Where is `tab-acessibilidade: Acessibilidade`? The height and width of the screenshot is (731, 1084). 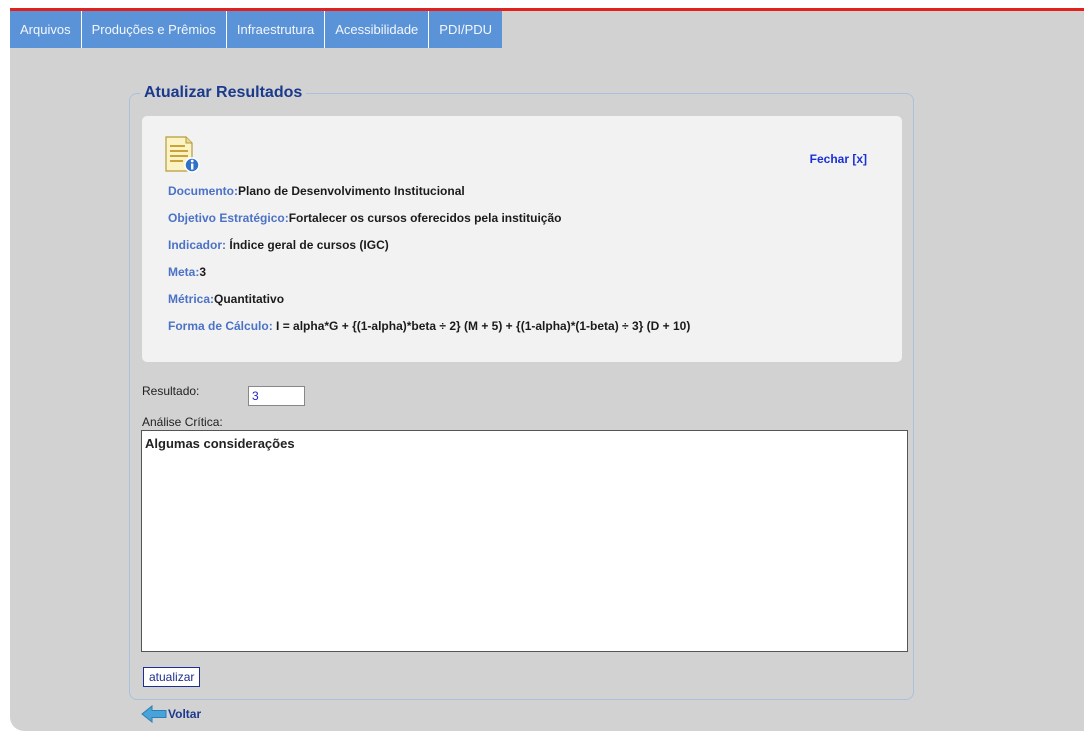 tab-acessibilidade: Acessibilidade is located at coordinates (377, 29).